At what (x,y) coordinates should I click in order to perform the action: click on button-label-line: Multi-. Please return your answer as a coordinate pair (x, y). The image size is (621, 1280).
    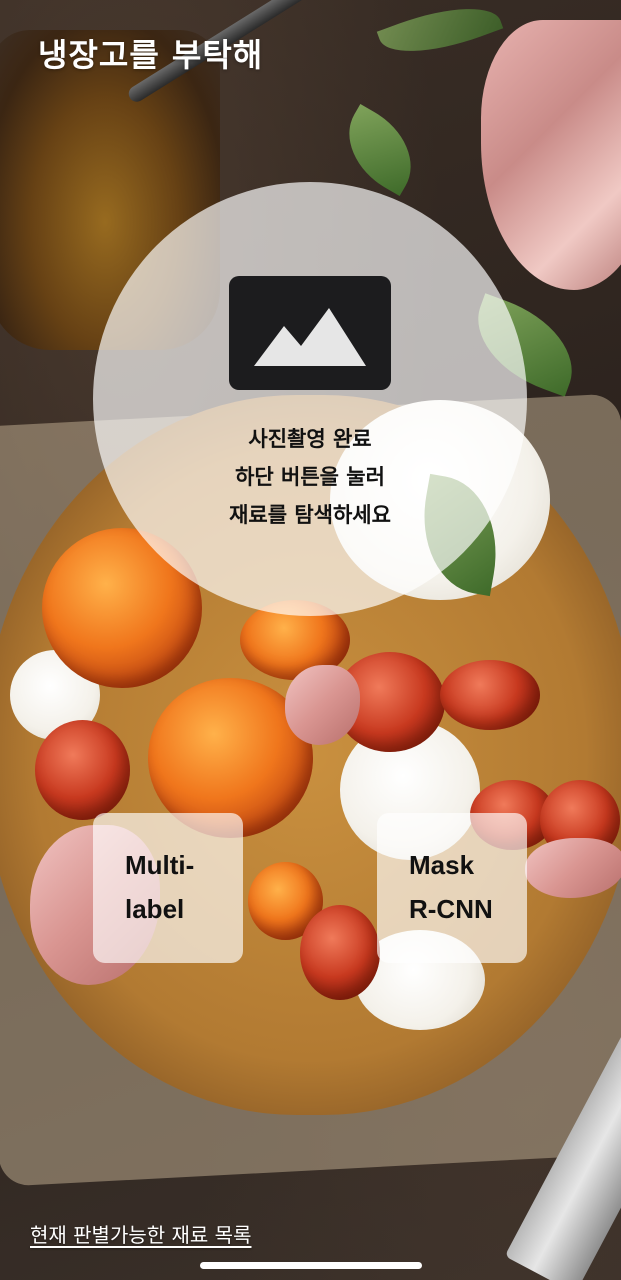
    Looking at the image, I should click on (160, 865).